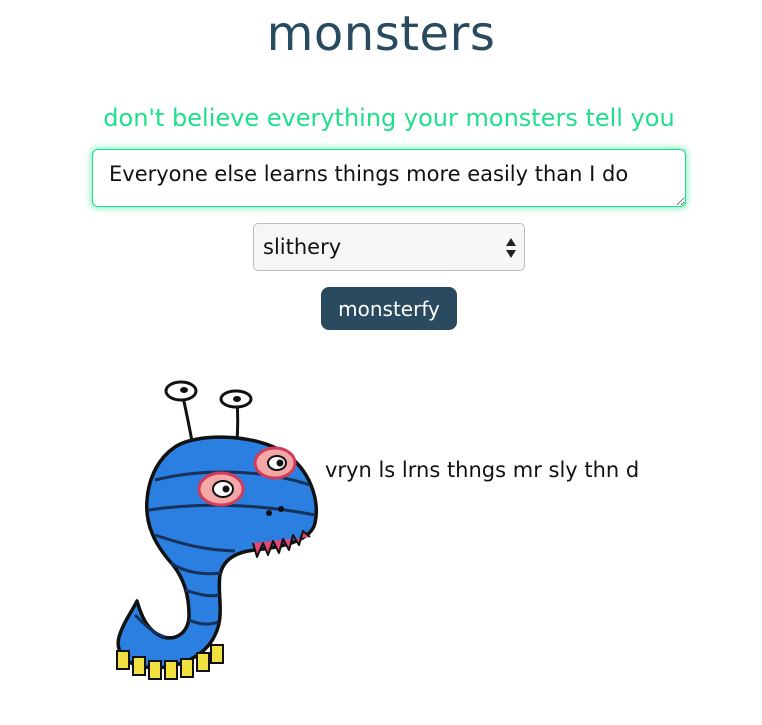 This screenshot has height=725, width=762. Describe the element at coordinates (217, 530) in the screenshot. I see `slithery-monster-icon` at that location.